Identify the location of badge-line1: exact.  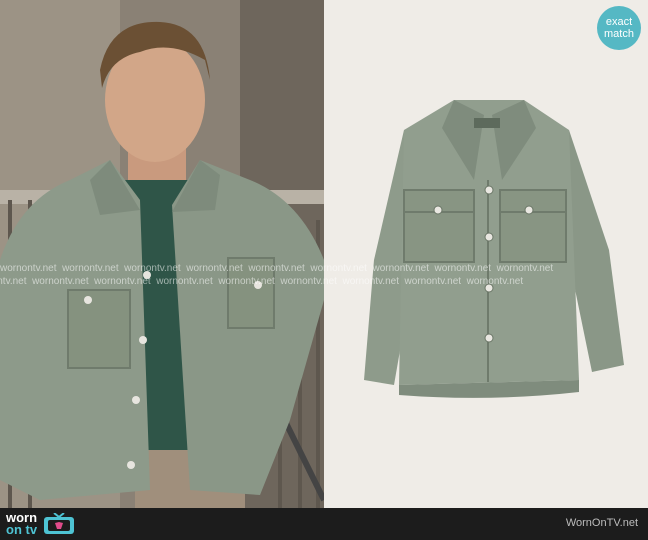
(619, 22).